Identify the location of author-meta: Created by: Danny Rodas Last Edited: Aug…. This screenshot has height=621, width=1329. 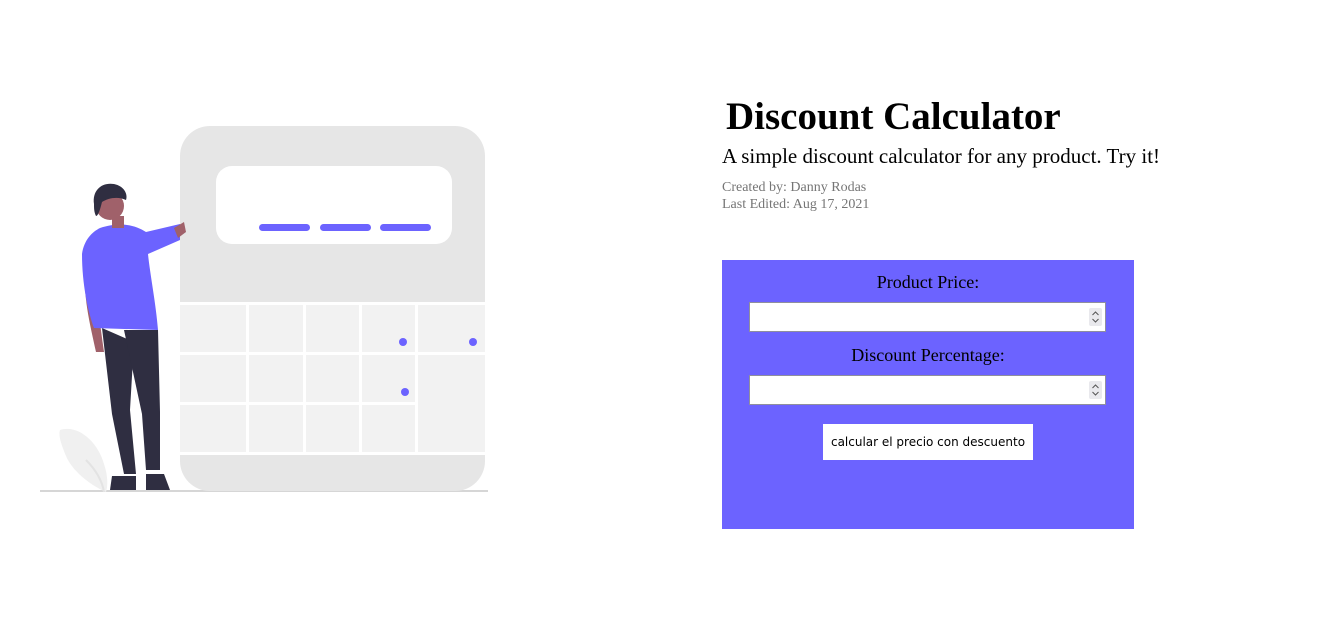
(1002, 196).